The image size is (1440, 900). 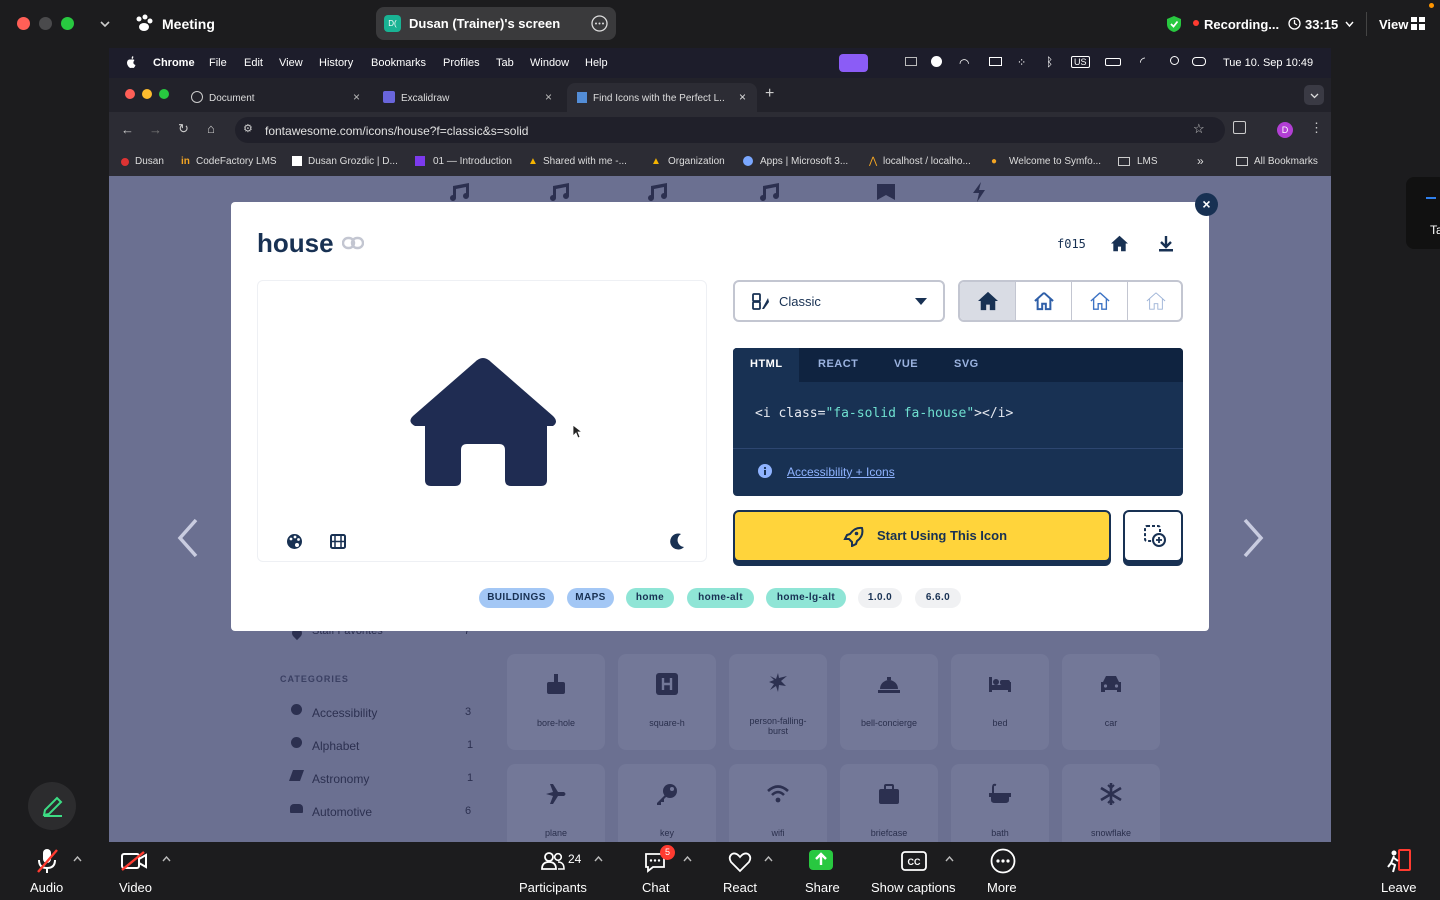 What do you see at coordinates (1080, 62) in the screenshot?
I see `input-source-indicator: US` at bounding box center [1080, 62].